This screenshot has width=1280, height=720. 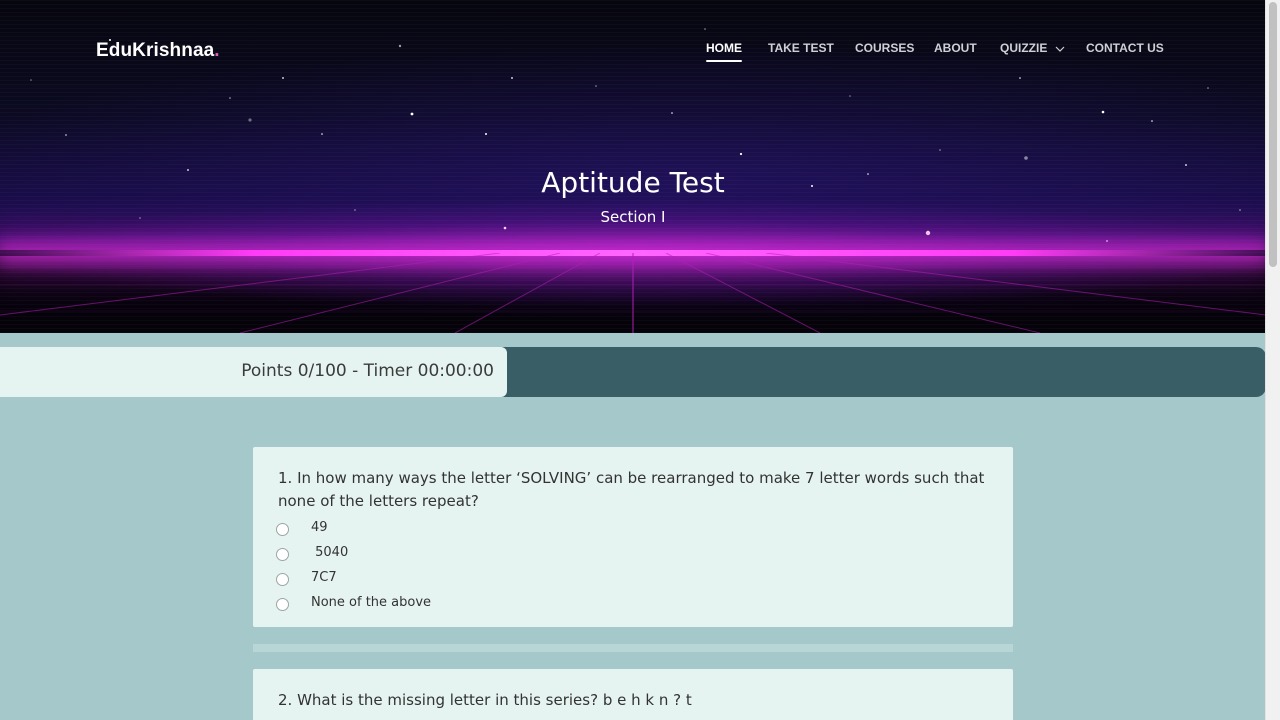 What do you see at coordinates (1272, 360) in the screenshot?
I see `vertical-scrollbar` at bounding box center [1272, 360].